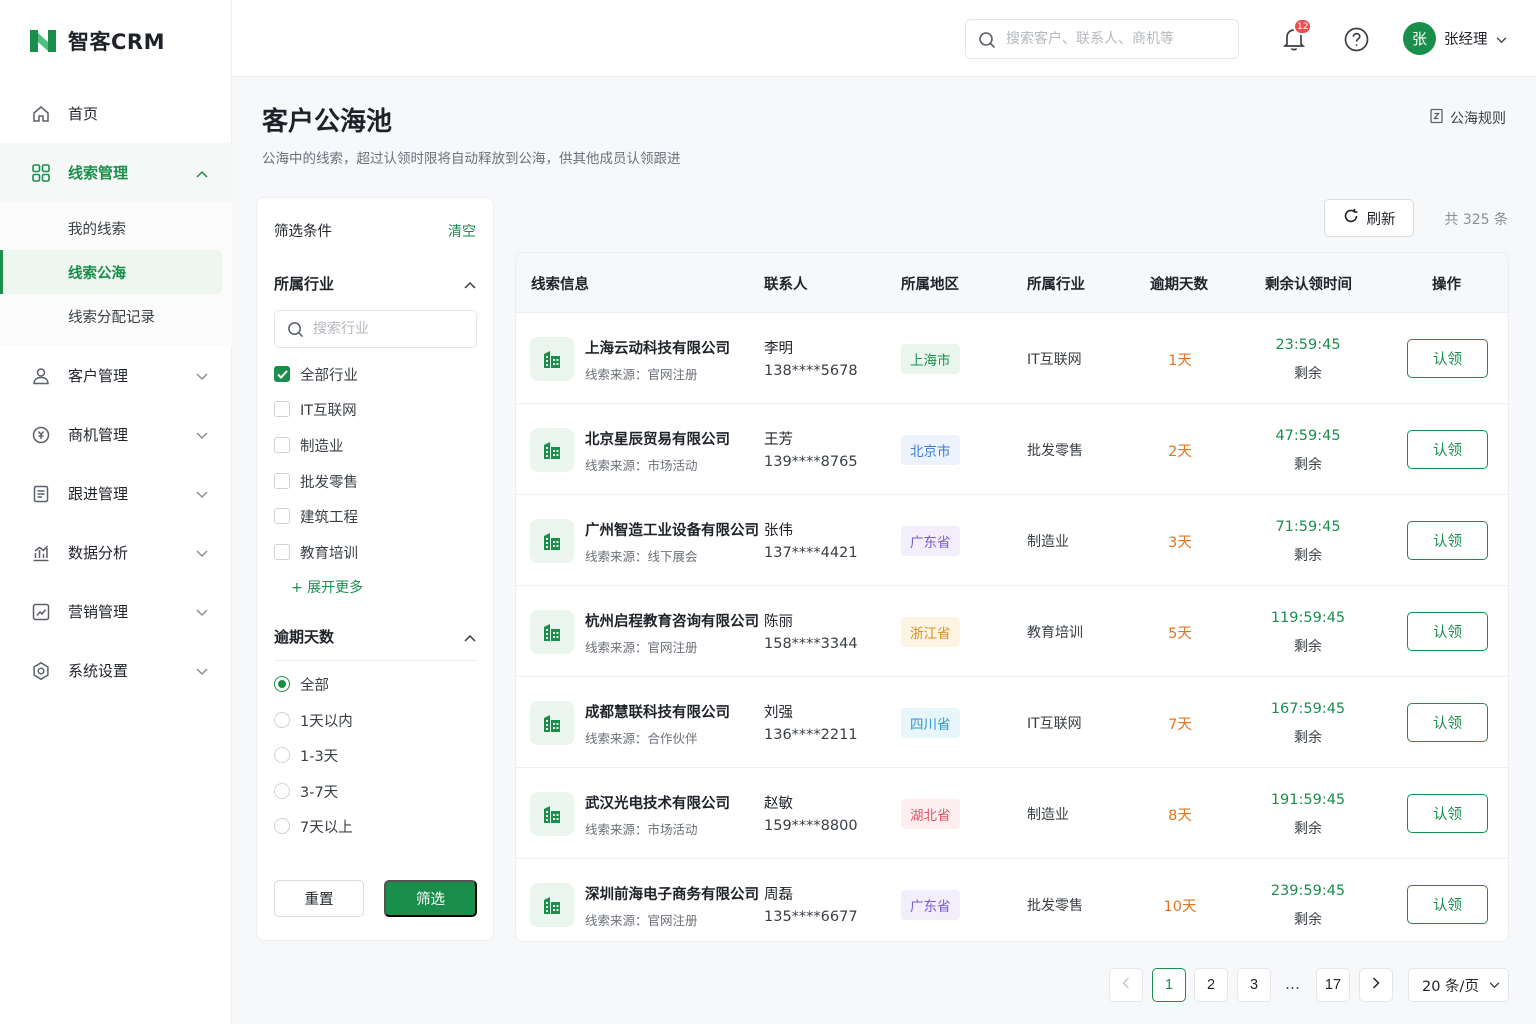 This screenshot has width=1536, height=1024. I want to click on nav-item-leads: 线索管理, so click(116, 172).